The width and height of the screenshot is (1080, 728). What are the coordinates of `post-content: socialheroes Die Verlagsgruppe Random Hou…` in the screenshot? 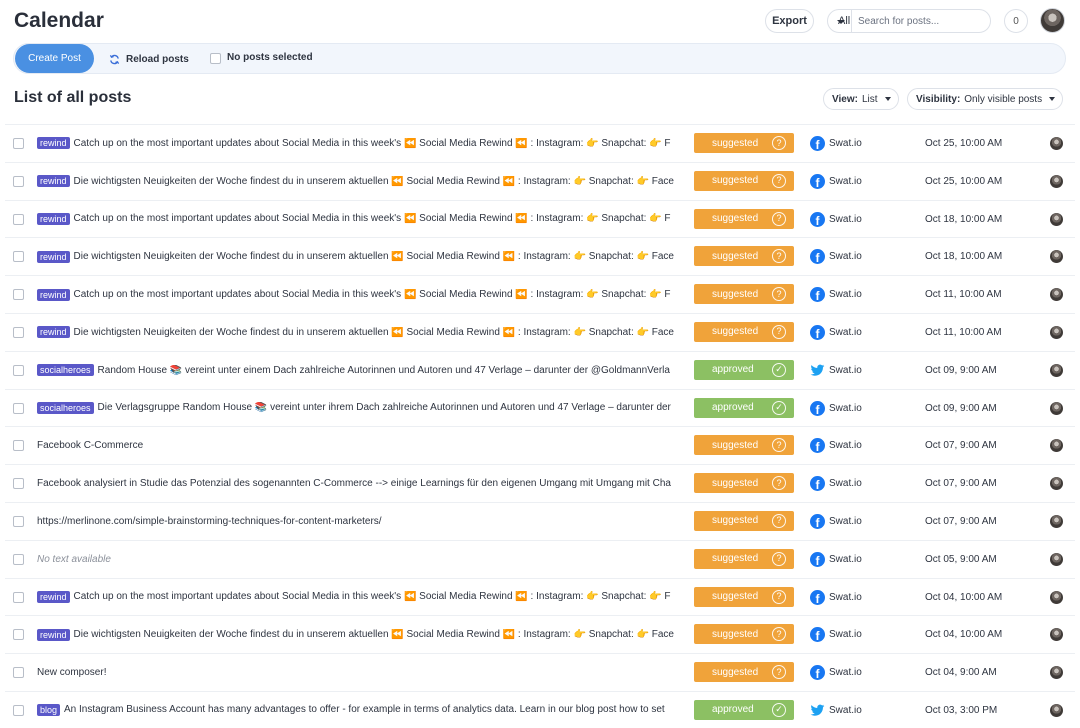 It's located at (362, 408).